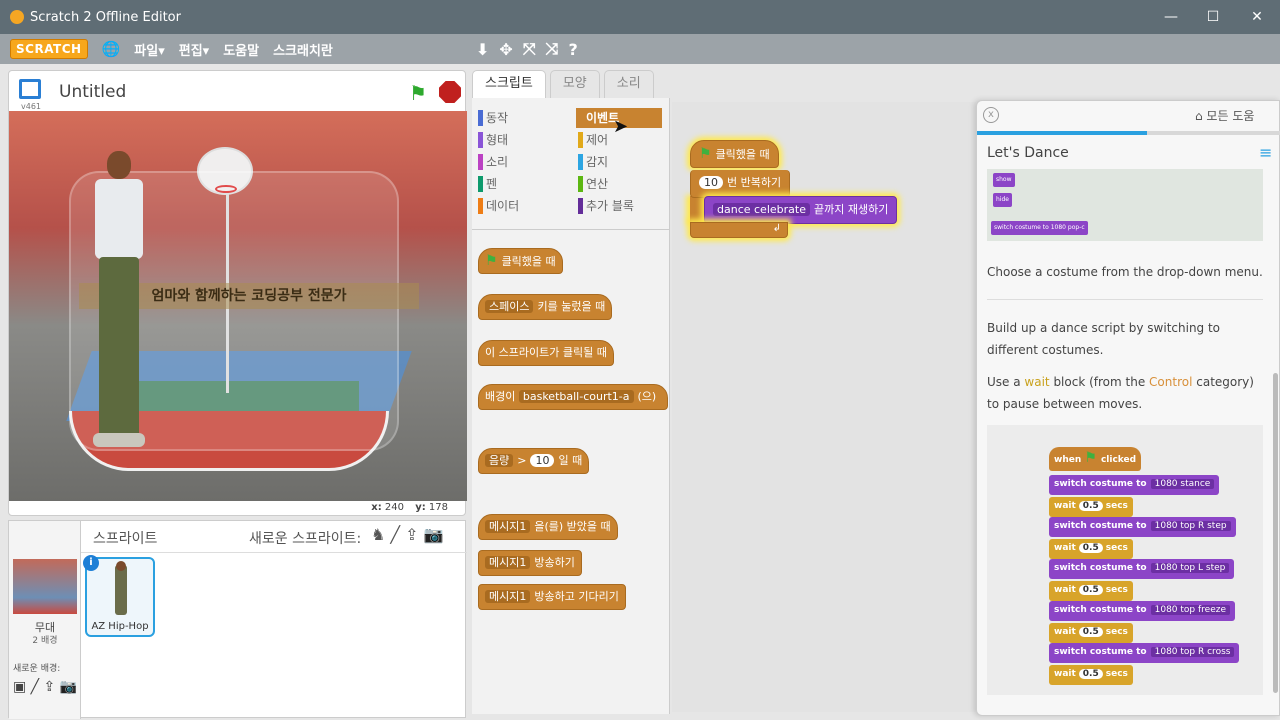  I want to click on minimize-button: —, so click(1171, 17).